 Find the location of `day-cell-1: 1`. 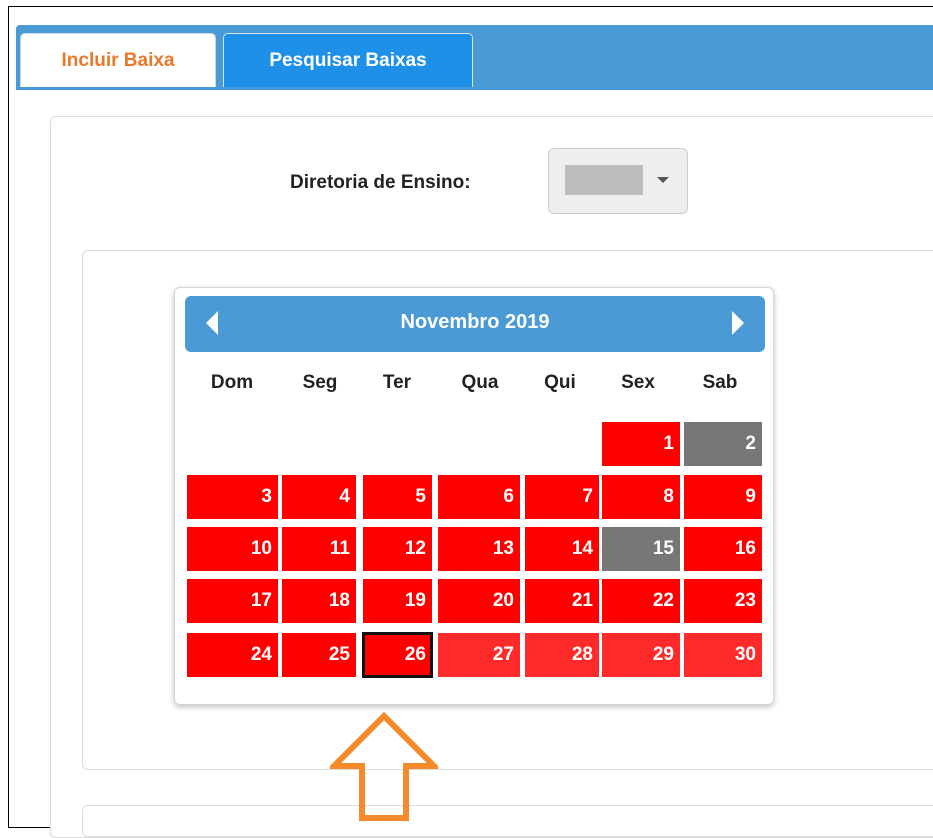

day-cell-1: 1 is located at coordinates (641, 444).